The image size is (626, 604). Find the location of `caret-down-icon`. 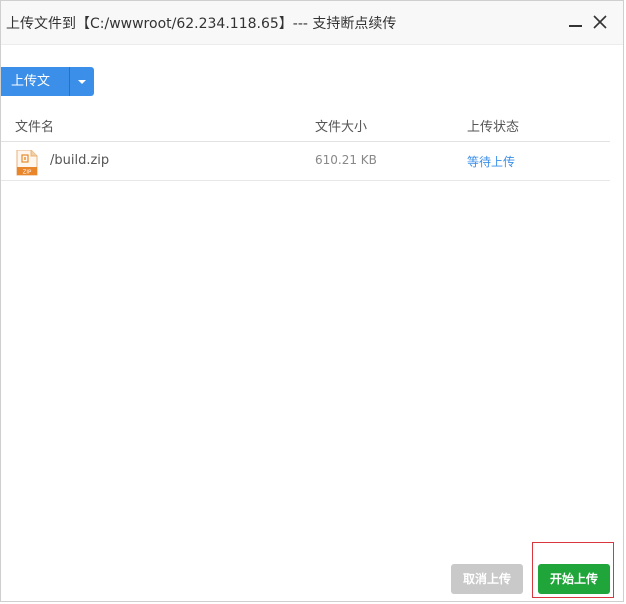

caret-down-icon is located at coordinates (82, 82).